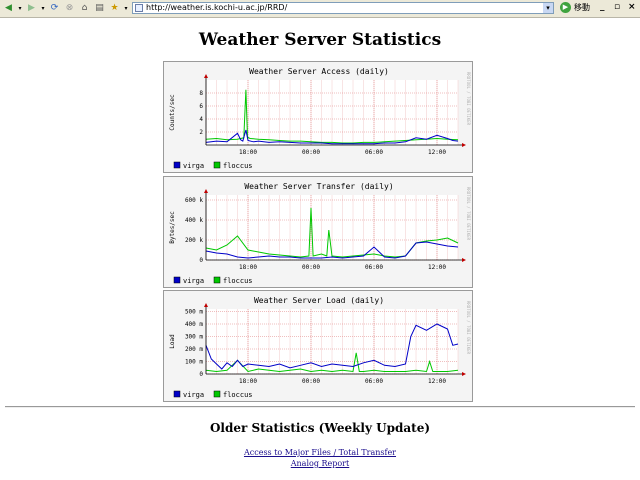 This screenshot has height=480, width=640. Describe the element at coordinates (31, 8) in the screenshot. I see `forward-icon: ▶` at that location.